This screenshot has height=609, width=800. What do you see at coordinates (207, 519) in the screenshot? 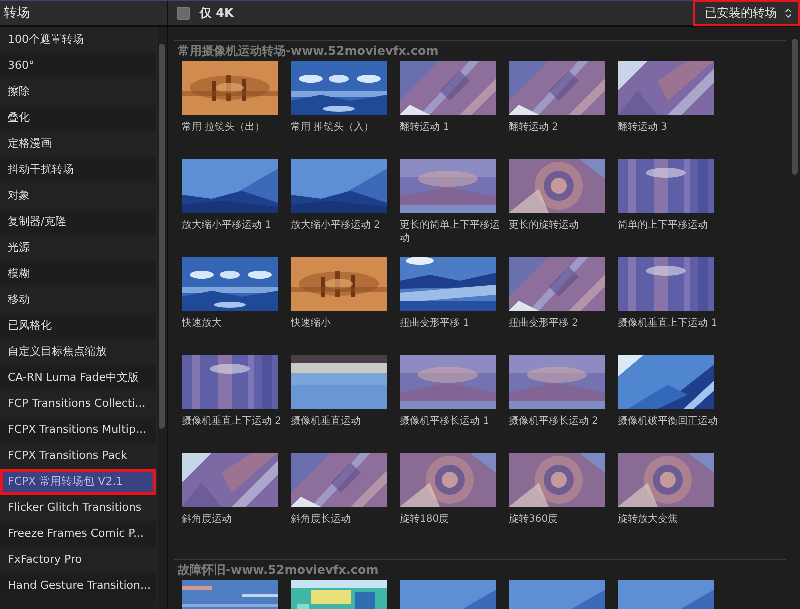
I see `transition-label: 斜角度运动` at bounding box center [207, 519].